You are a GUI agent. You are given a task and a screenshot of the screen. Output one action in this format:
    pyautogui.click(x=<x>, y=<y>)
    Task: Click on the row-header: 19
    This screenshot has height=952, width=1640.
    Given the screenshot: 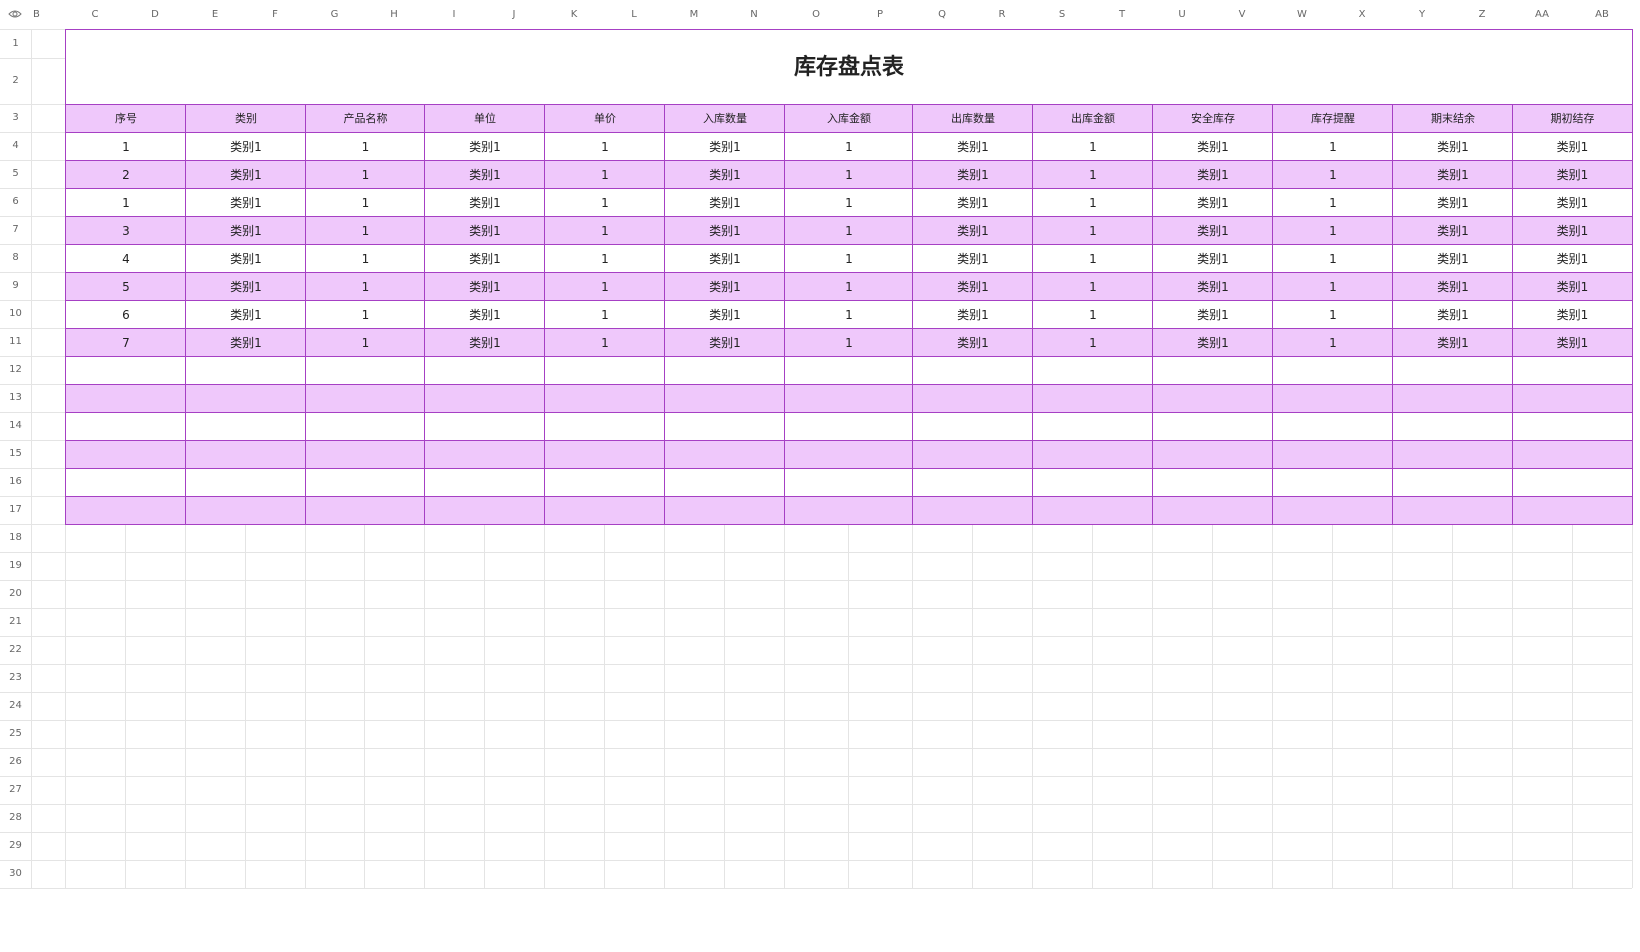 What is the action you would take?
    pyautogui.click(x=15, y=566)
    